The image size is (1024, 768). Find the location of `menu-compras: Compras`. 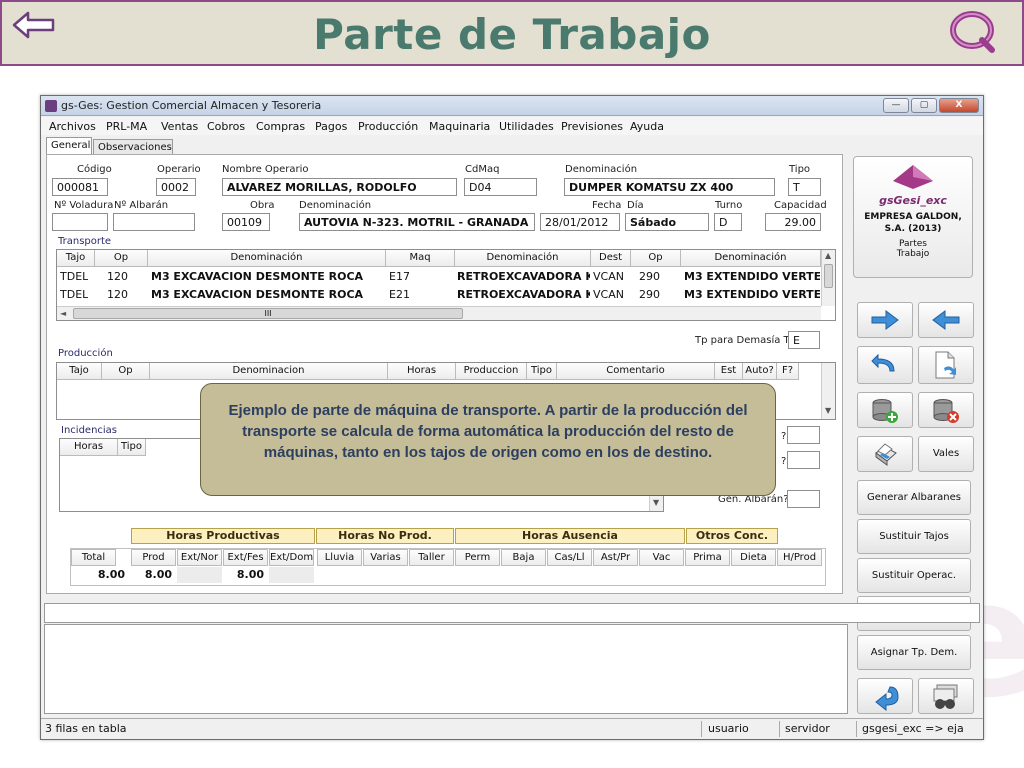

menu-compras: Compras is located at coordinates (280, 126).